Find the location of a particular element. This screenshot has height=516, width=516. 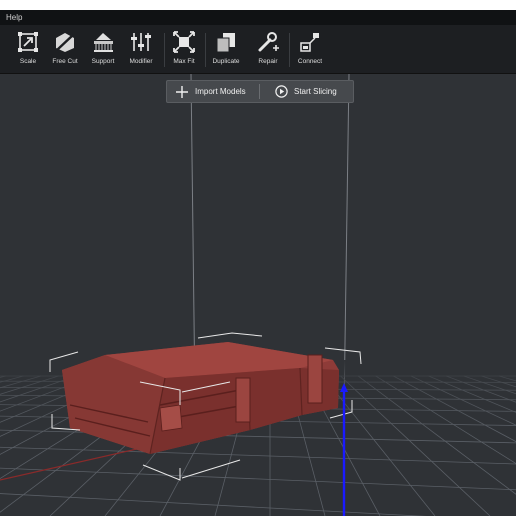

floating-action-bar: Import Models Start Slicing is located at coordinates (260, 91).